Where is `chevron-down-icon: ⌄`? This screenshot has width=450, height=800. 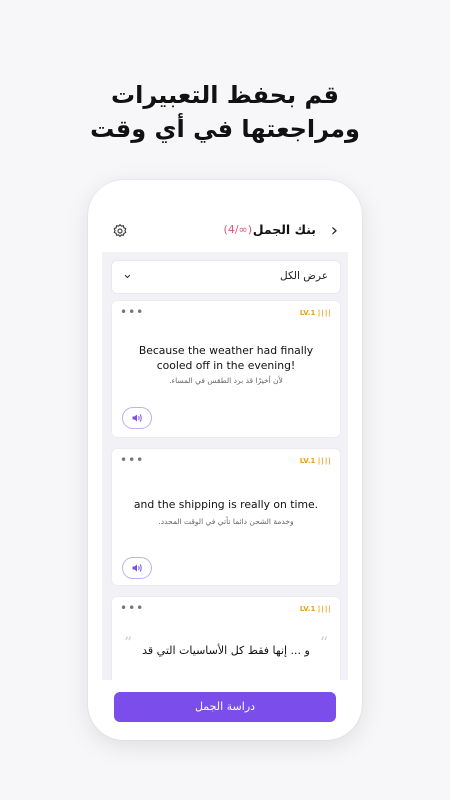 chevron-down-icon: ⌄ is located at coordinates (127, 274).